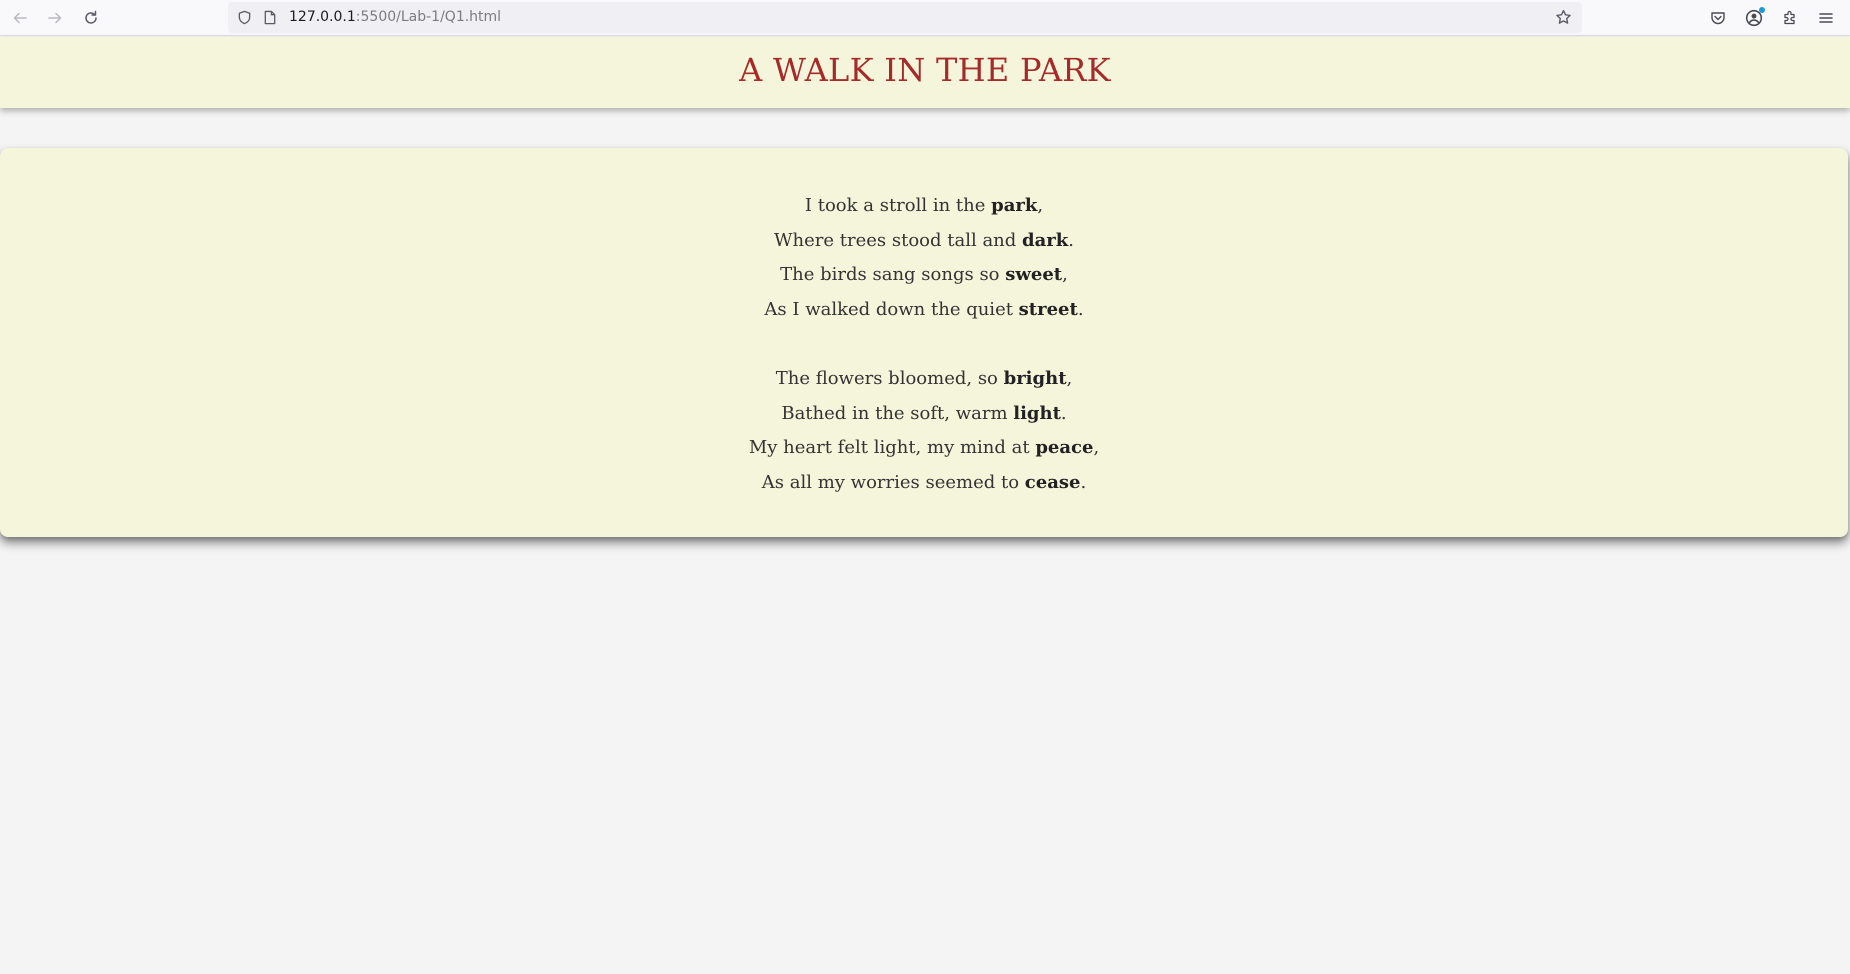 The width and height of the screenshot is (1850, 974). I want to click on rhyme-word: bright, so click(1035, 378).